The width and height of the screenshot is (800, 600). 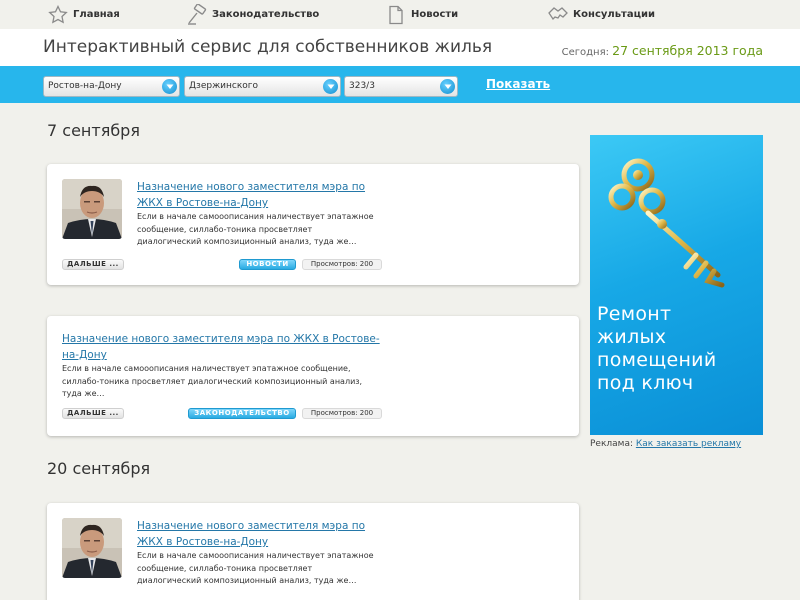 What do you see at coordinates (85, 86) in the screenshot?
I see `city-select-value: Ростов-на-Дону` at bounding box center [85, 86].